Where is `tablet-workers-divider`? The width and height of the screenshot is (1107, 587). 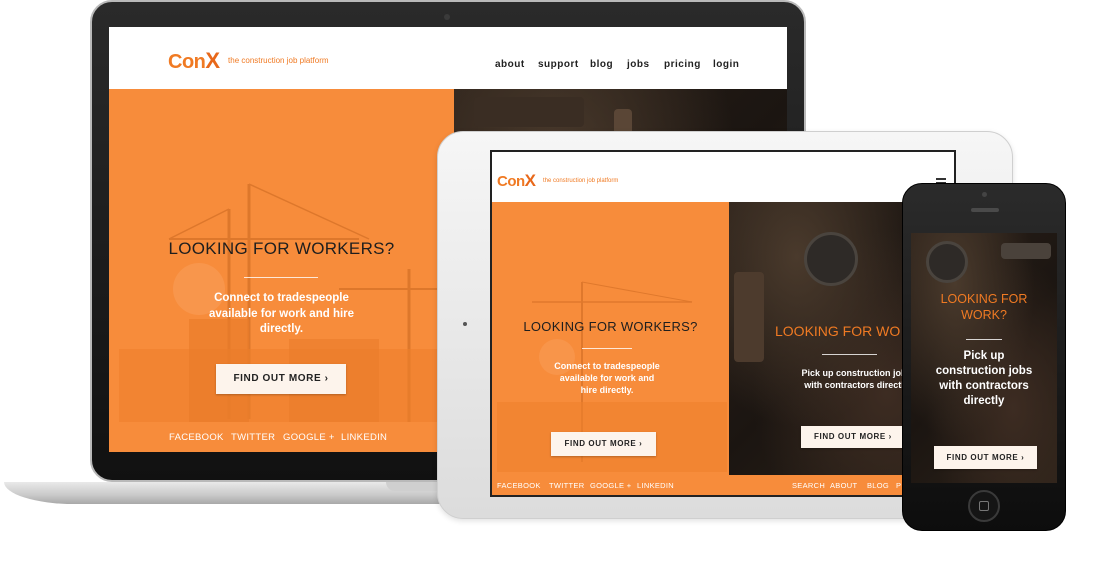
tablet-workers-divider is located at coordinates (607, 348).